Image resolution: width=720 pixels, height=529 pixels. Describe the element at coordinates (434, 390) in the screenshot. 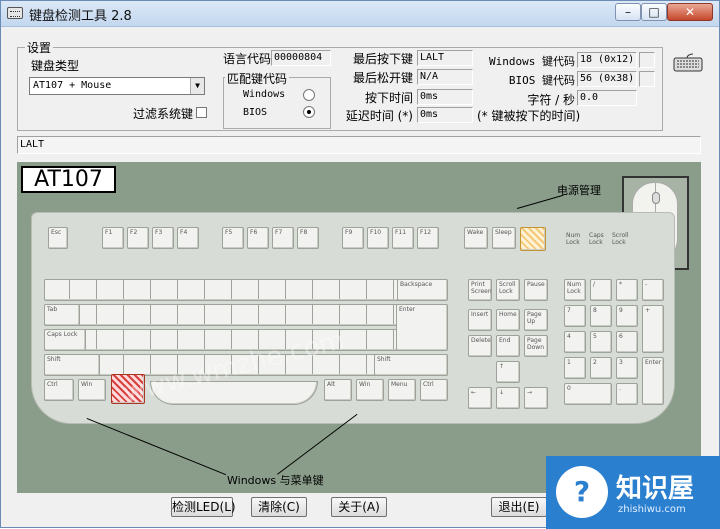

I see `key-right-ctrl: Ctrl` at that location.